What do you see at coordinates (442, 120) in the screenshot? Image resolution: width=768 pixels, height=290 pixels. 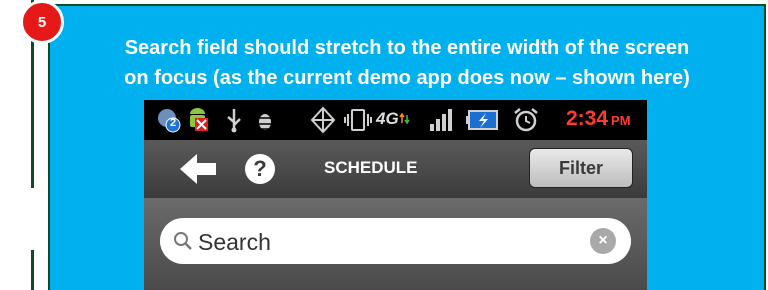 I see `signal-icon` at bounding box center [442, 120].